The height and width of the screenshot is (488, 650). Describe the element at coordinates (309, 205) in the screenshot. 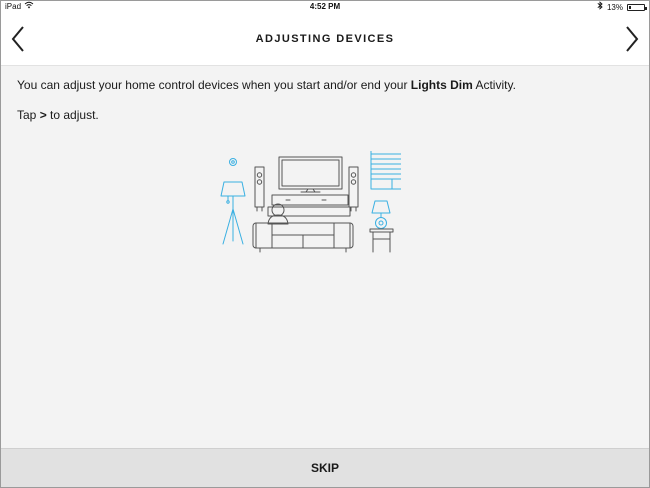

I see `media-console-icon` at that location.